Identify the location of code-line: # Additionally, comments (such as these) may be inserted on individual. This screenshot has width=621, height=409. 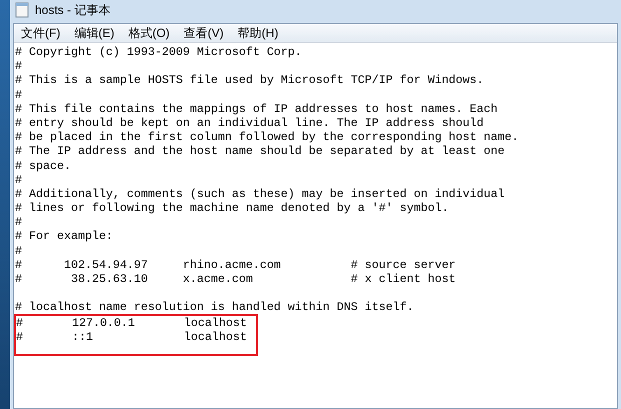
(260, 194).